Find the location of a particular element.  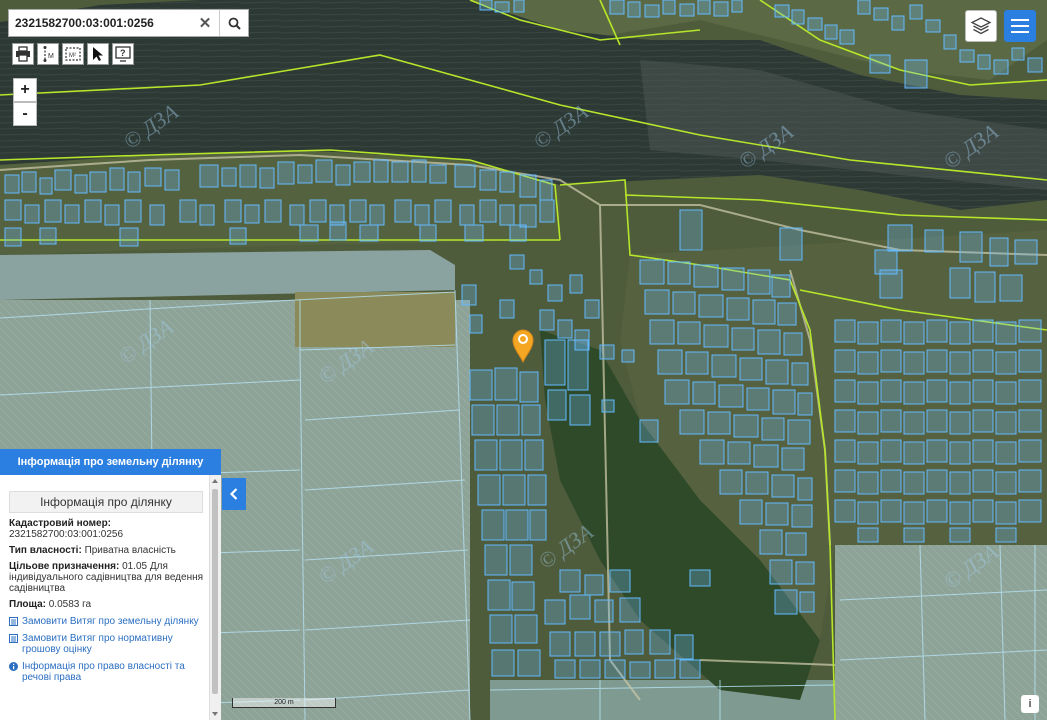

order-extract-link: Замовити Витяг про земельну ділянку is located at coordinates (104, 621).